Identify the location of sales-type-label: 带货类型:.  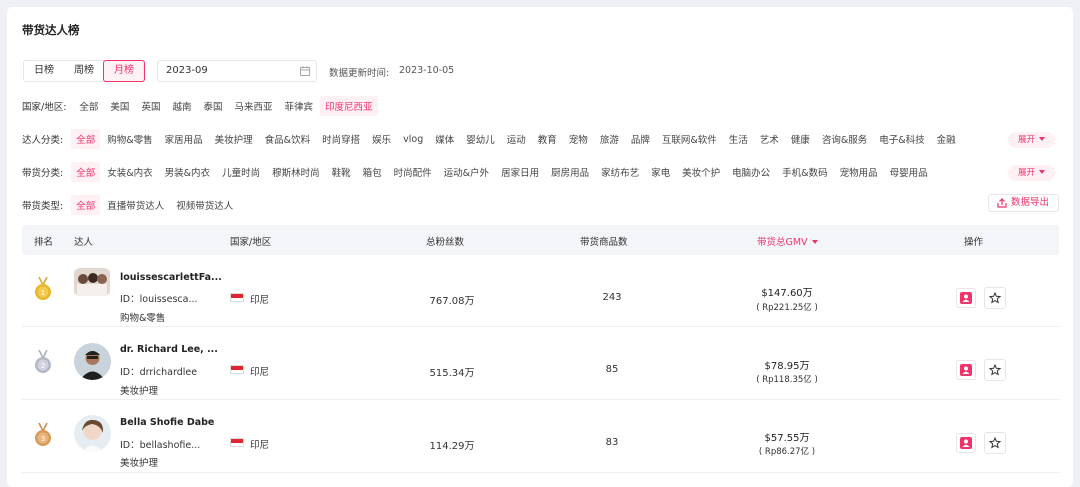
(43, 206).